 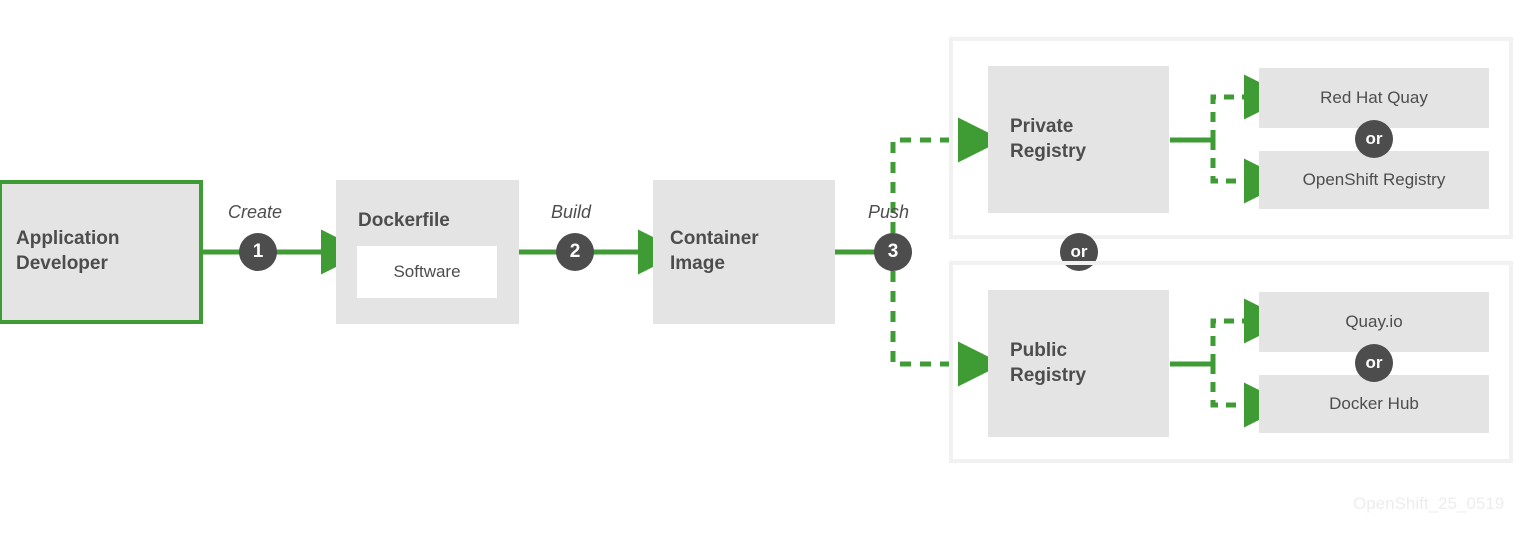 What do you see at coordinates (1048, 363) in the screenshot?
I see `node-public-registry-label: Public Registry` at bounding box center [1048, 363].